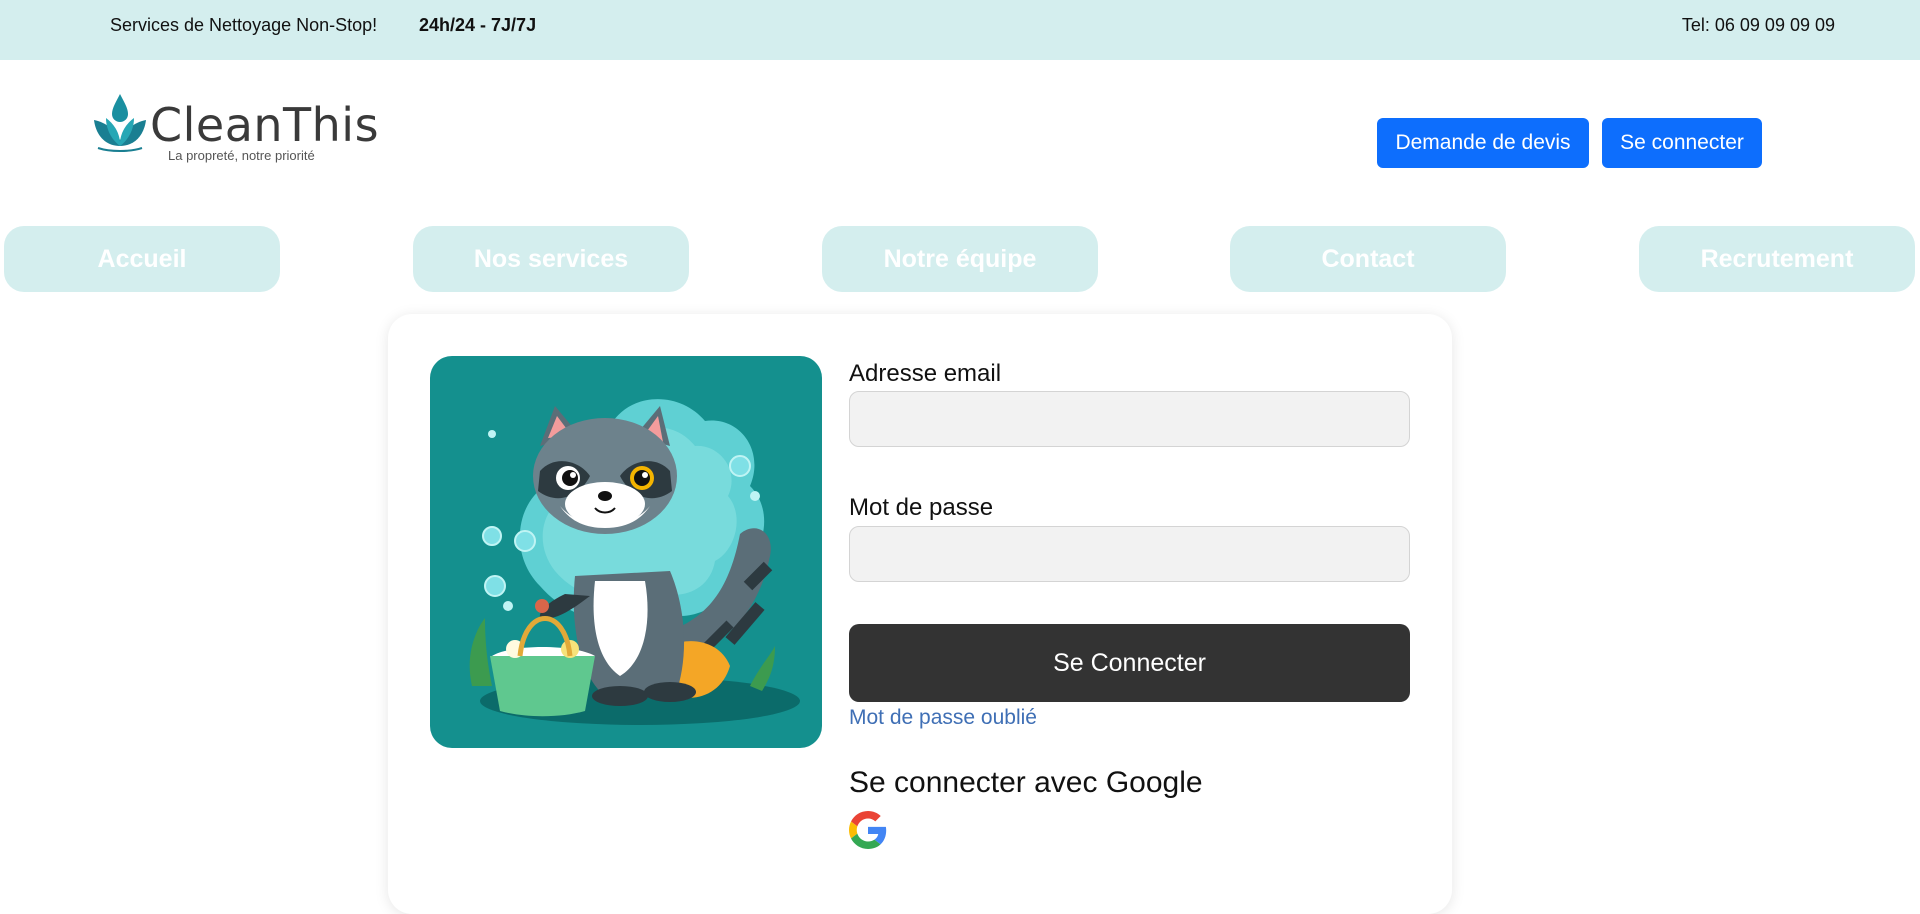 The height and width of the screenshot is (914, 1920). I want to click on password-field, so click(1129, 554).